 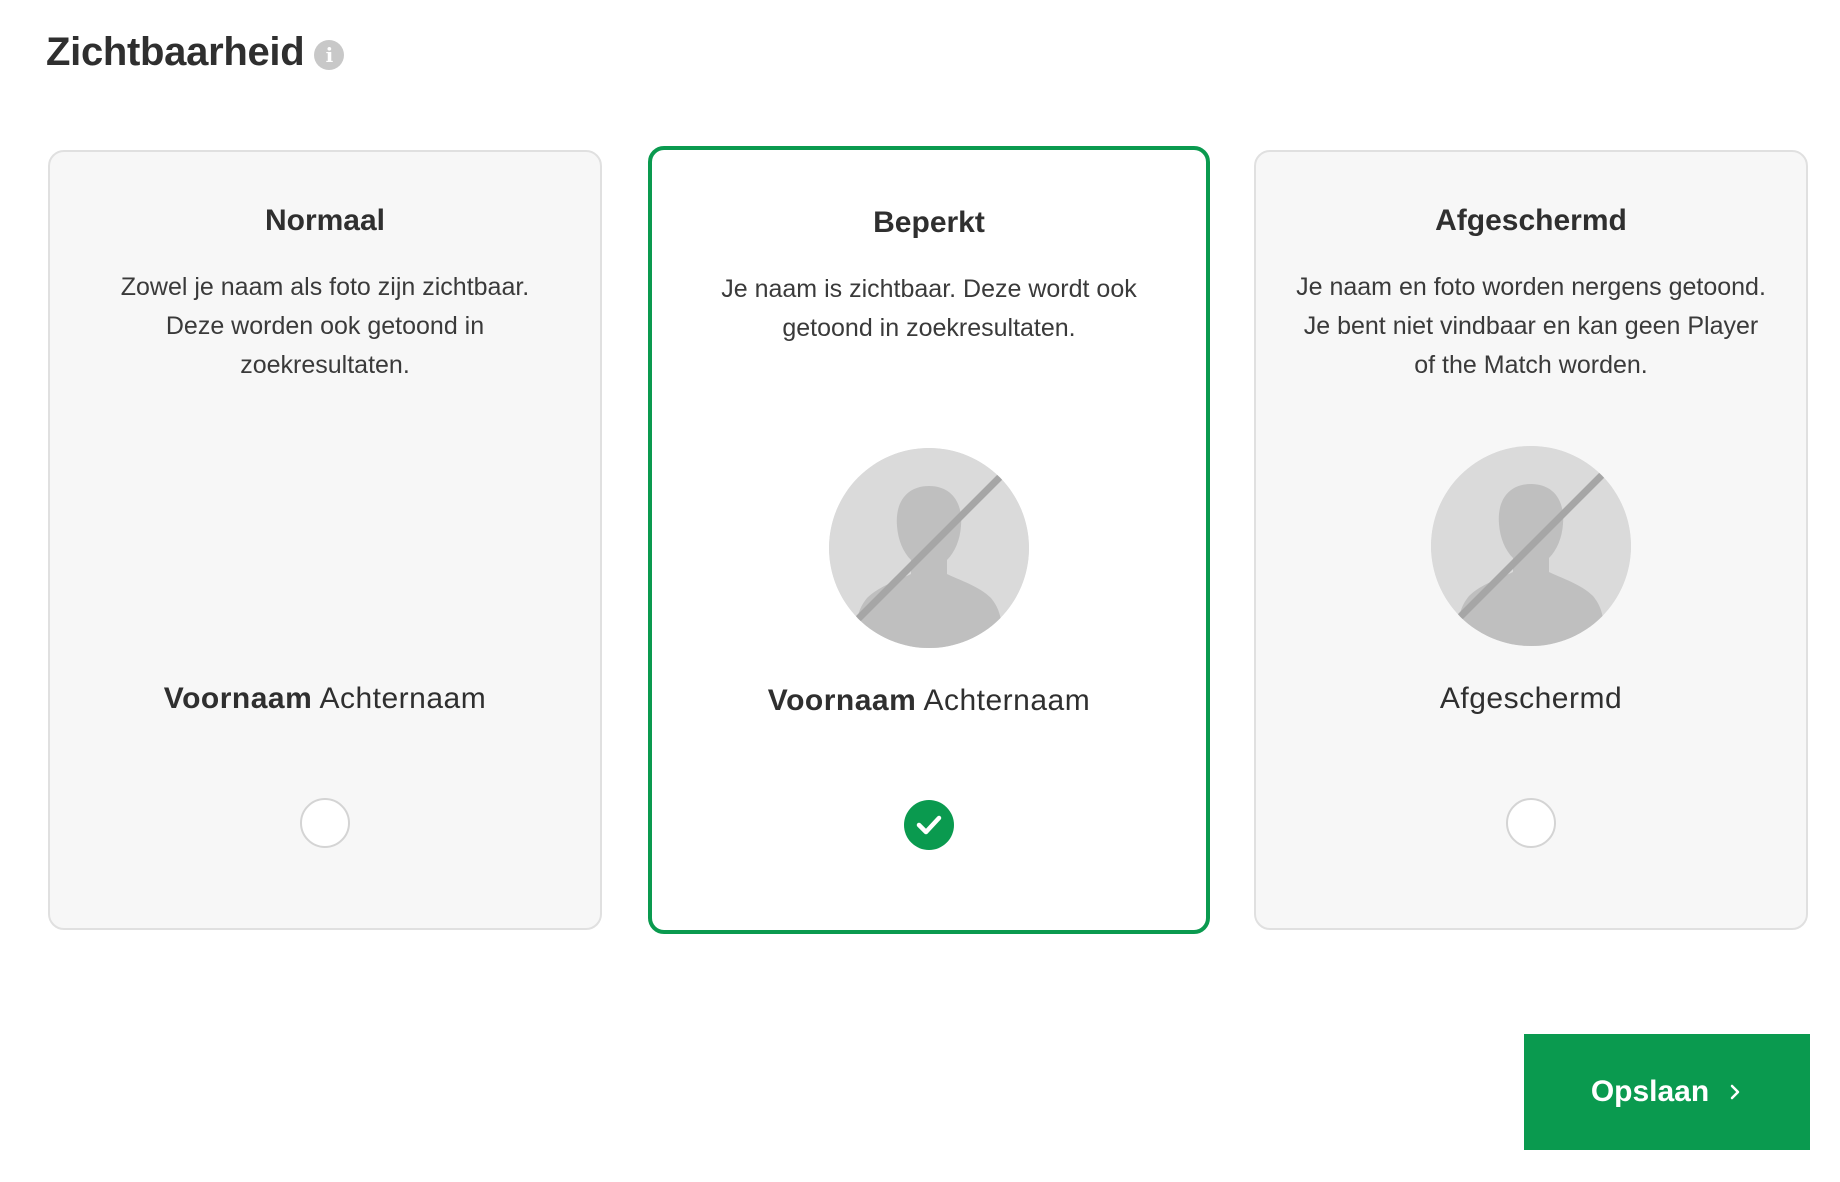 I want to click on radio-button-beperkt, so click(x=929, y=825).